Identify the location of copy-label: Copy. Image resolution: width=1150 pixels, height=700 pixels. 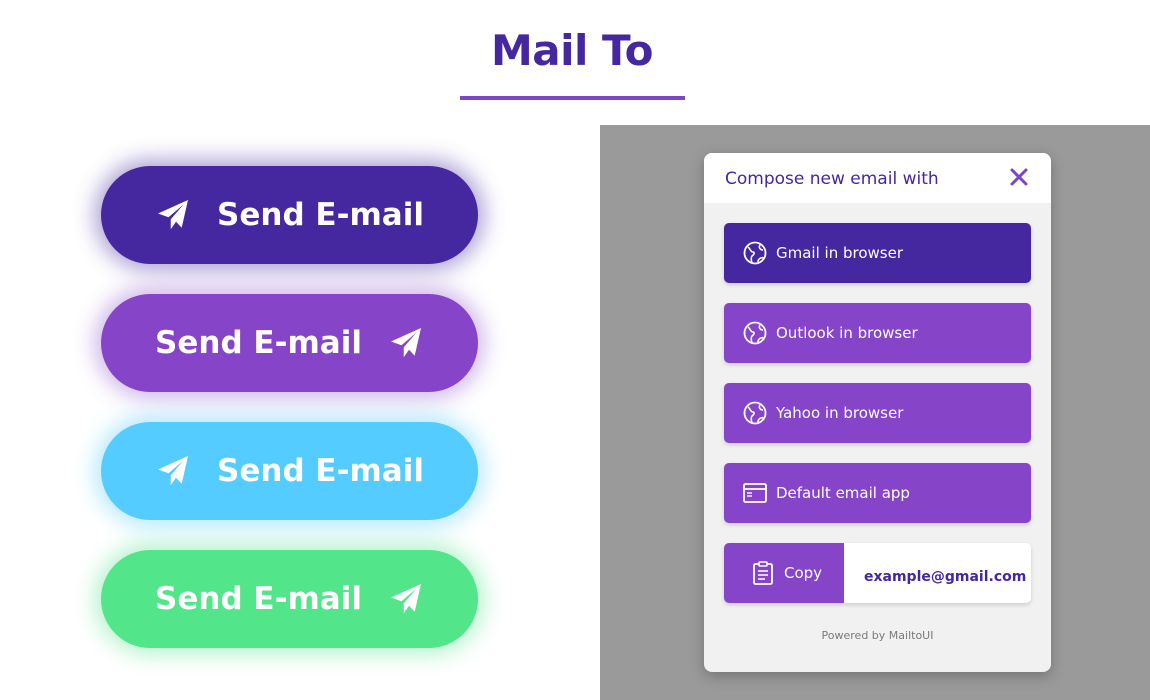
(803, 573).